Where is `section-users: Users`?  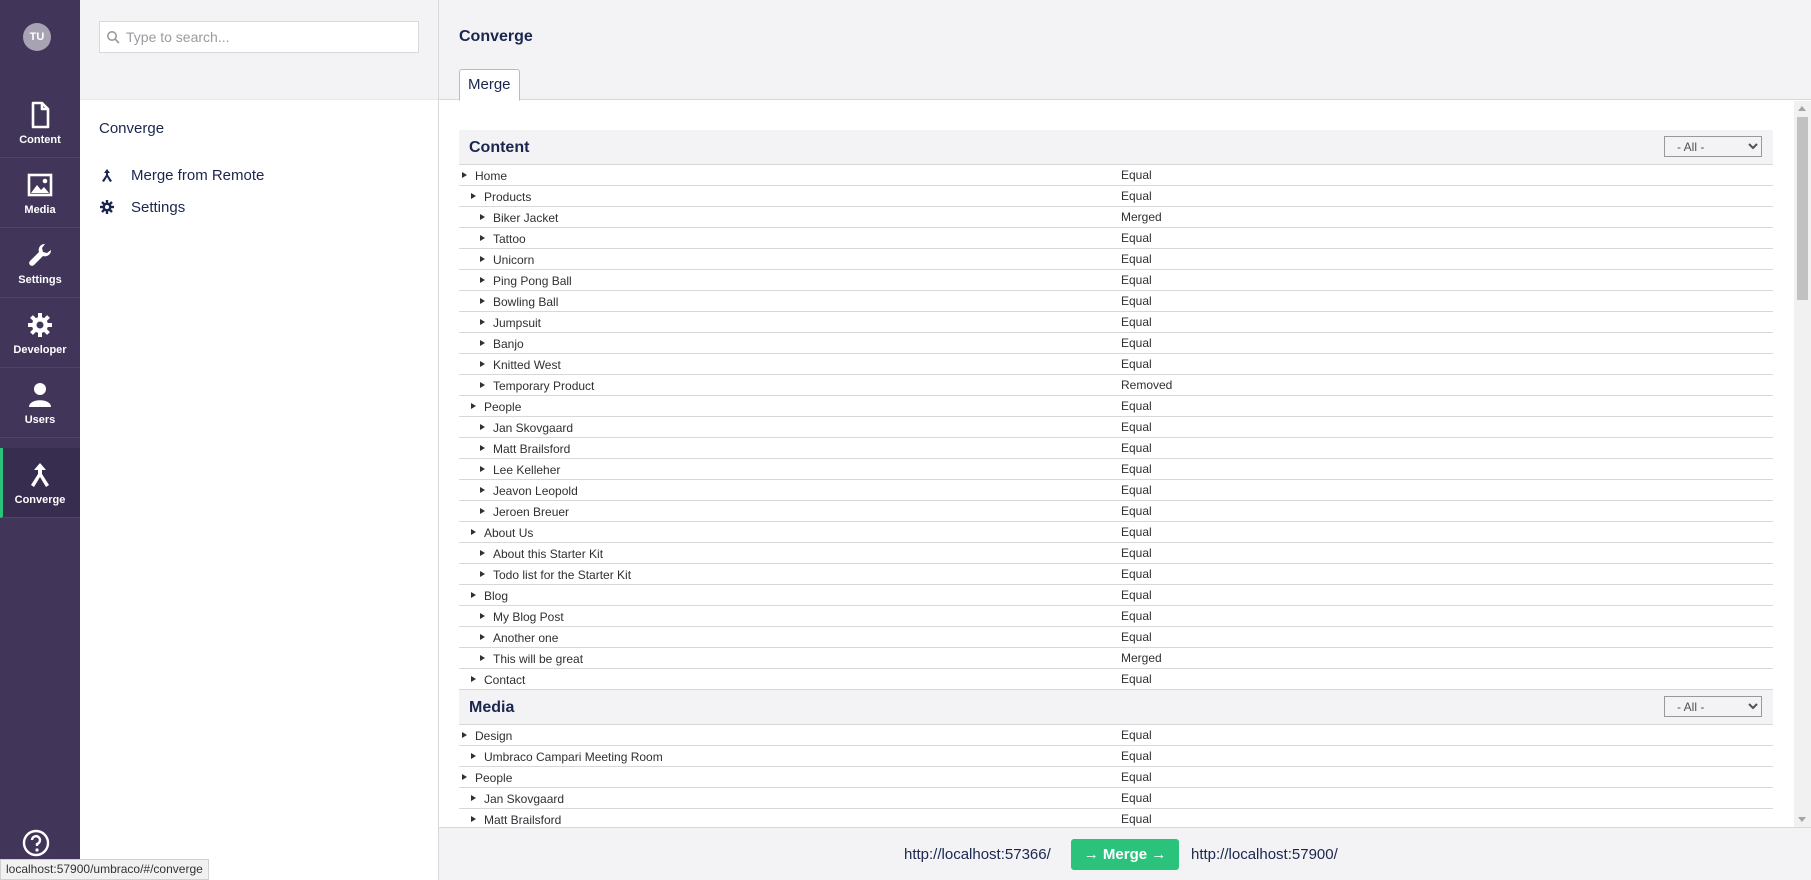
section-users: Users is located at coordinates (40, 403).